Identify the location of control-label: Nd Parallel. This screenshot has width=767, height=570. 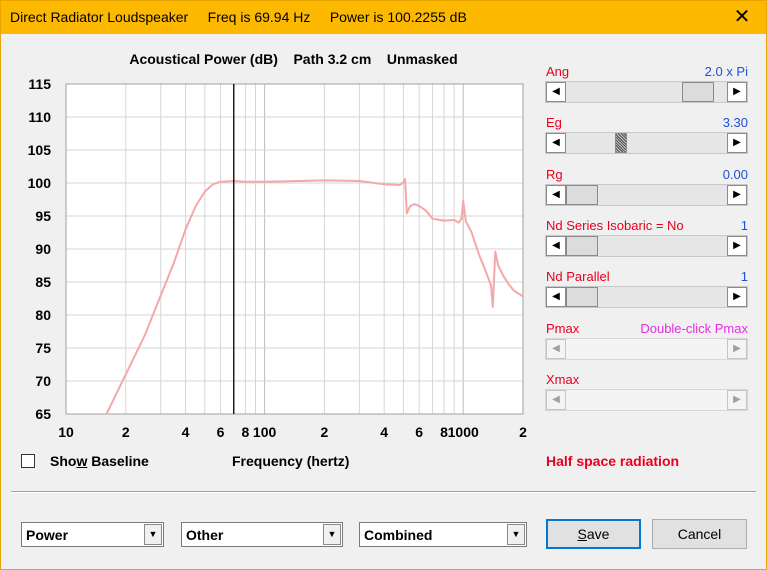
(578, 276).